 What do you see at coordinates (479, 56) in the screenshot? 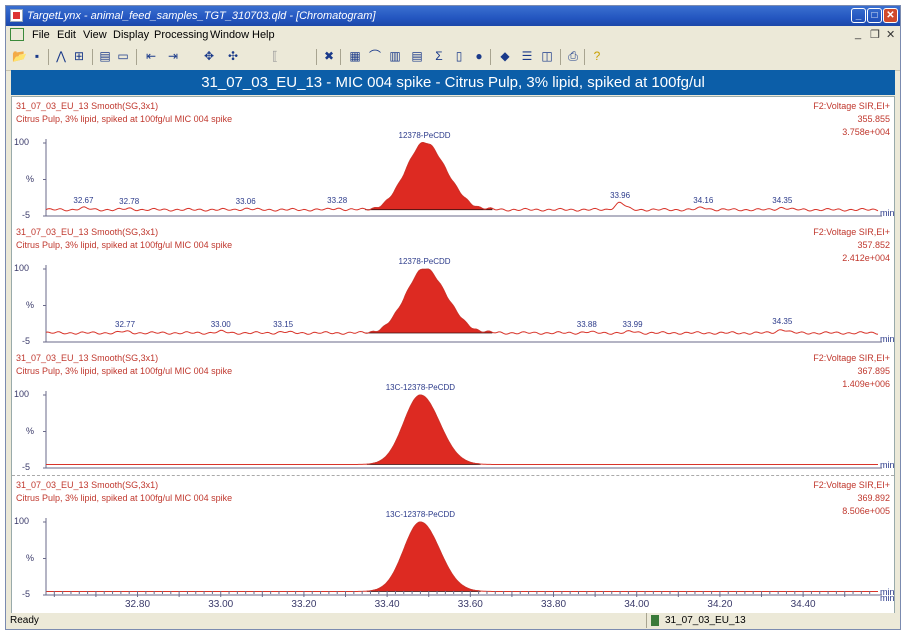
I see `globe-icon: ●` at bounding box center [479, 56].